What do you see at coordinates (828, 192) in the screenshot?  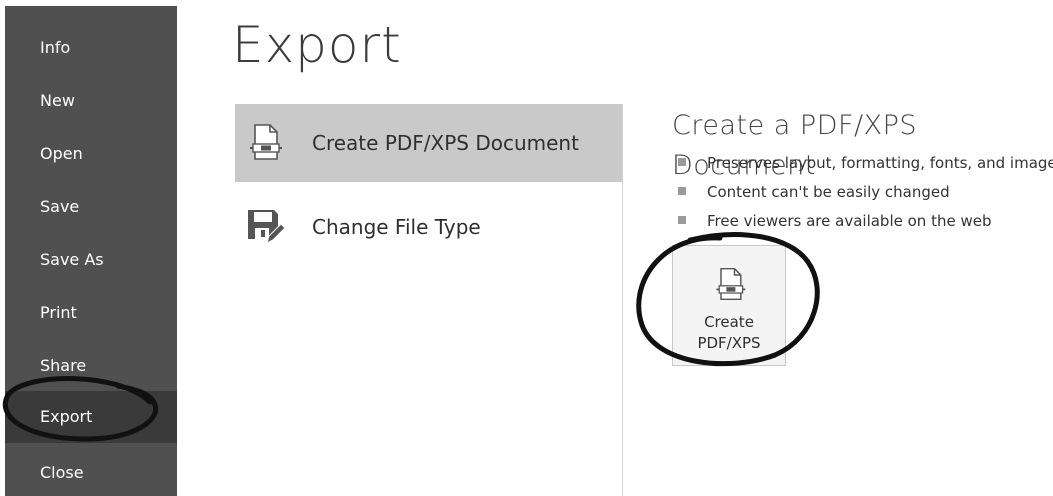 I see `bullet-text: Content can't be easily changed` at bounding box center [828, 192].